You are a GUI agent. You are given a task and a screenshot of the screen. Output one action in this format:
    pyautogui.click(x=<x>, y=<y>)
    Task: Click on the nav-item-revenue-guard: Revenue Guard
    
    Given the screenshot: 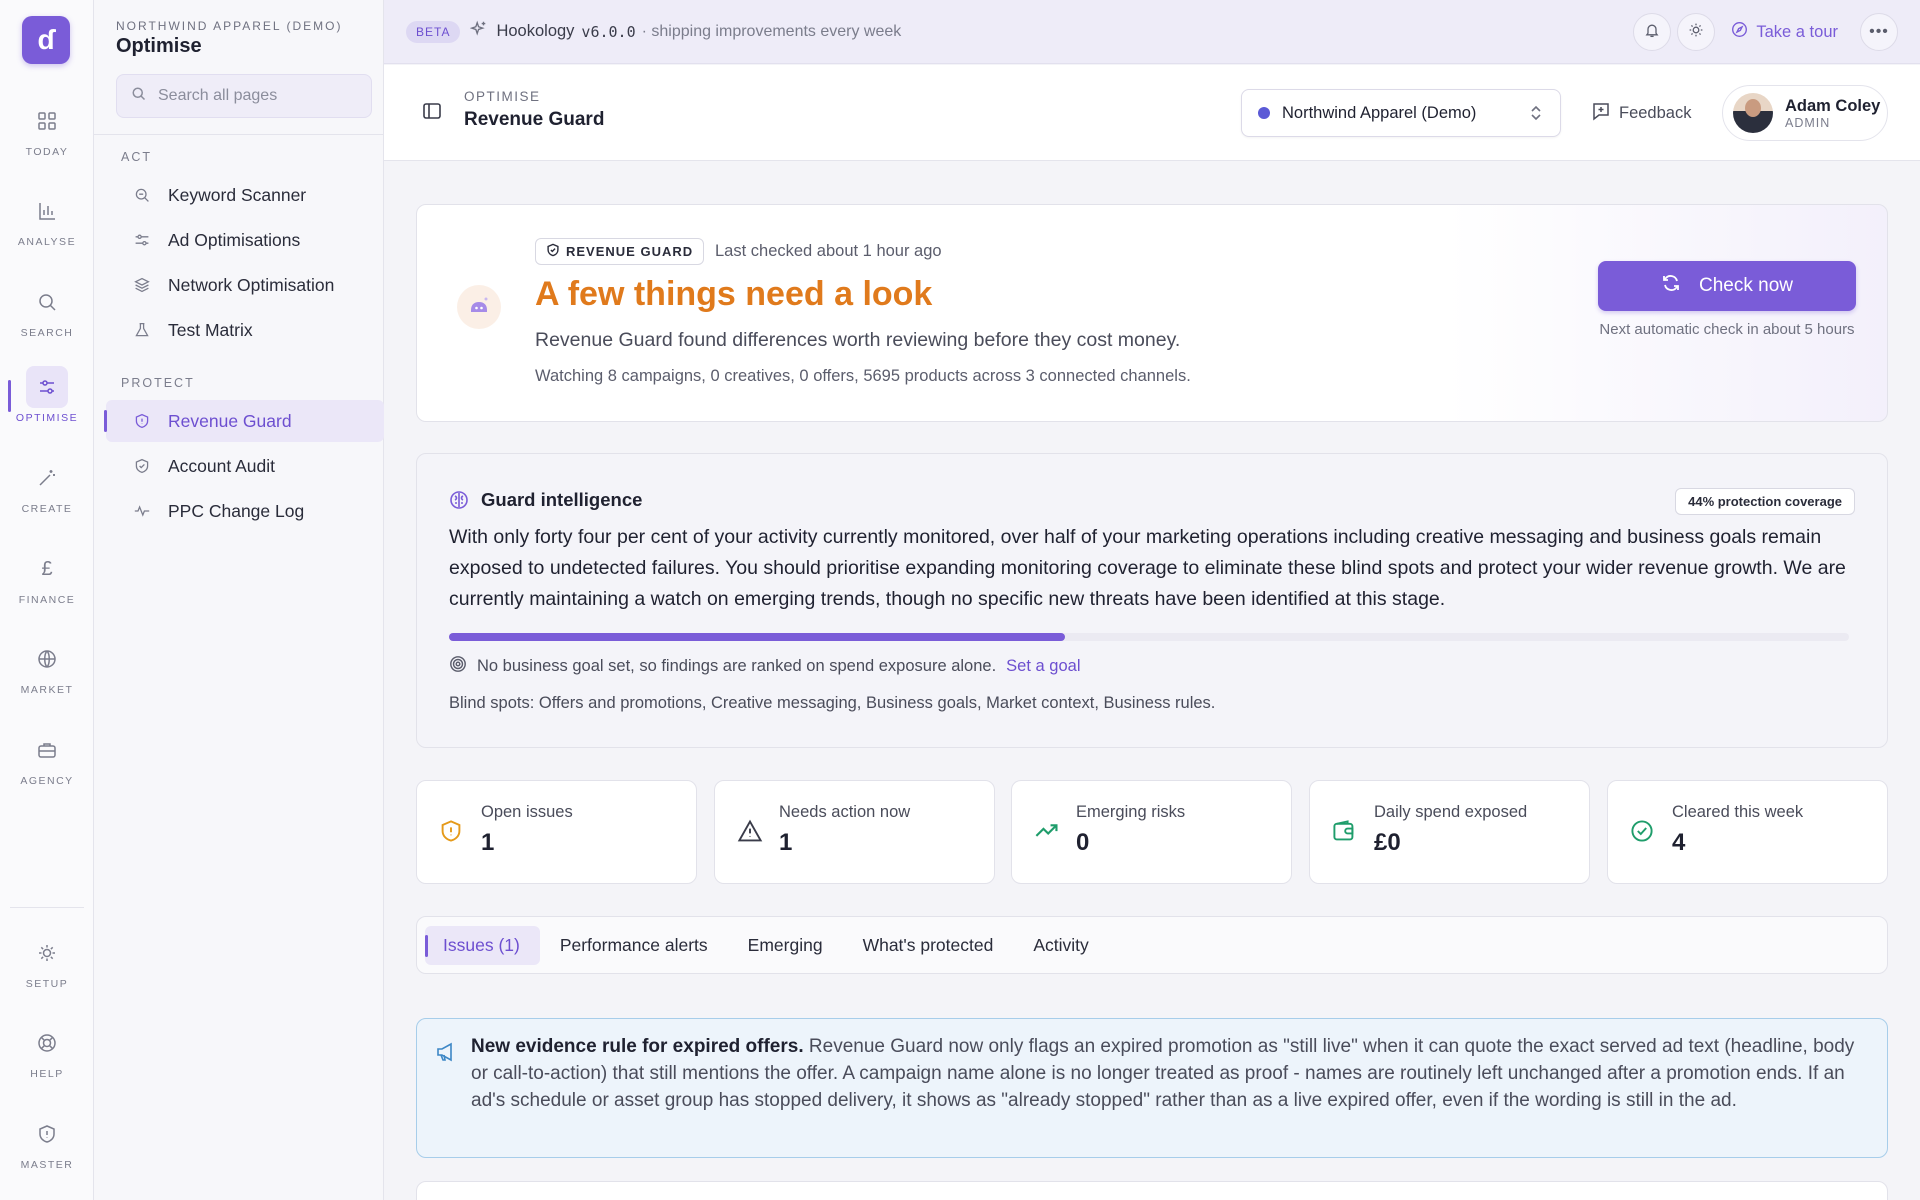 What is the action you would take?
    pyautogui.click(x=244, y=421)
    